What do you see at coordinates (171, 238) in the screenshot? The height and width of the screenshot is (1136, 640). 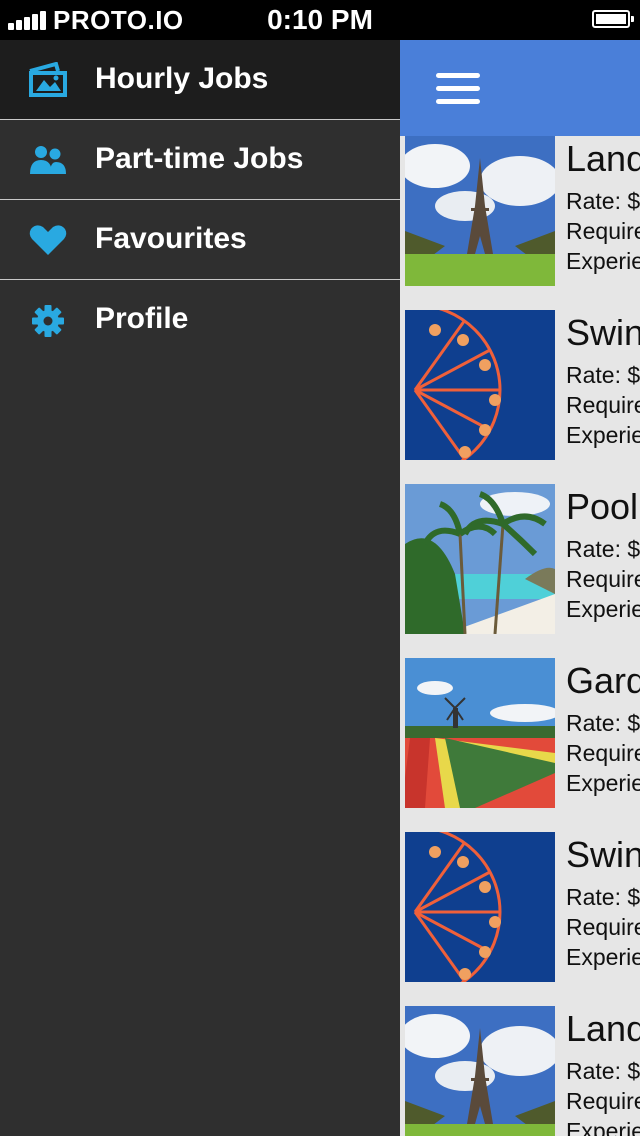 I see `menu-item-label: Favourites` at bounding box center [171, 238].